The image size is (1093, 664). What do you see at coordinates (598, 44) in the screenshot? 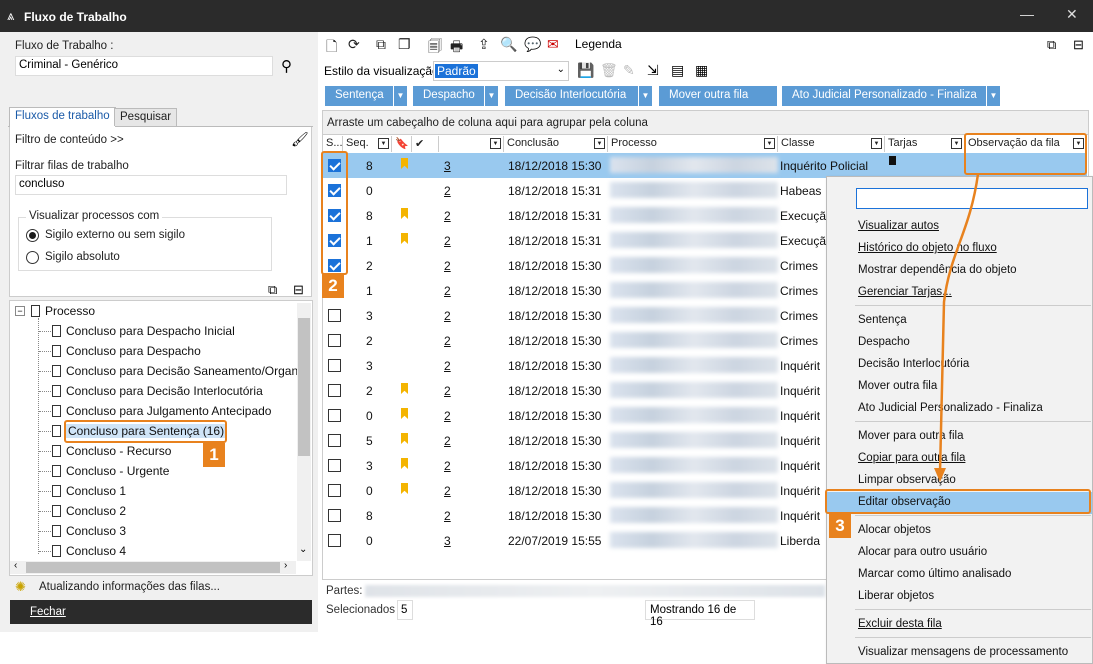
I see `legend-link: Legenda` at bounding box center [598, 44].